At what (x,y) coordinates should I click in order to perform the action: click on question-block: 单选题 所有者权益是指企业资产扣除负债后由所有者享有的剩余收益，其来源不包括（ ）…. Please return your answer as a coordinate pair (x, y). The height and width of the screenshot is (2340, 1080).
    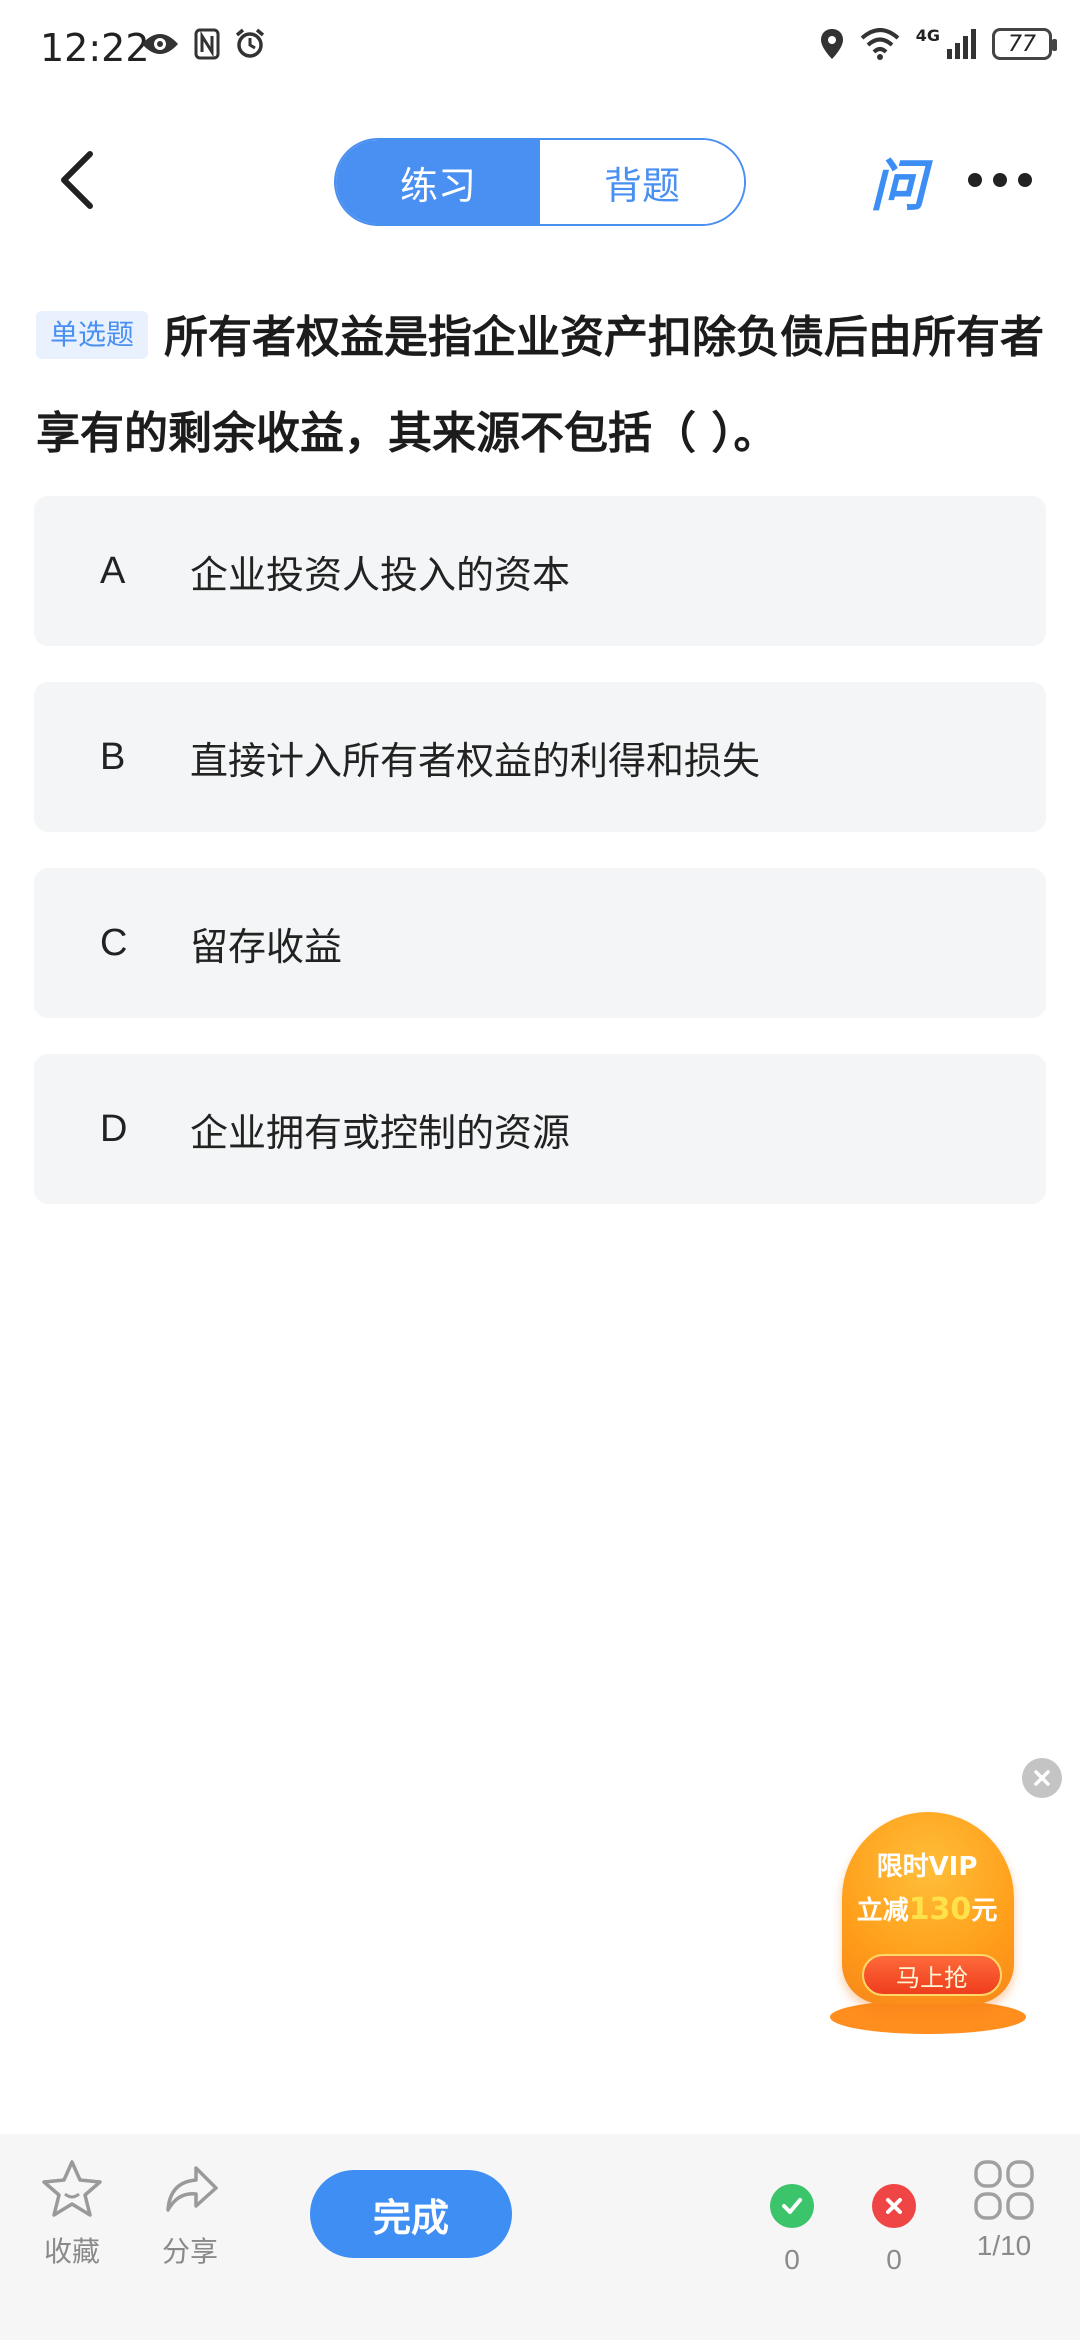
    Looking at the image, I should click on (541, 386).